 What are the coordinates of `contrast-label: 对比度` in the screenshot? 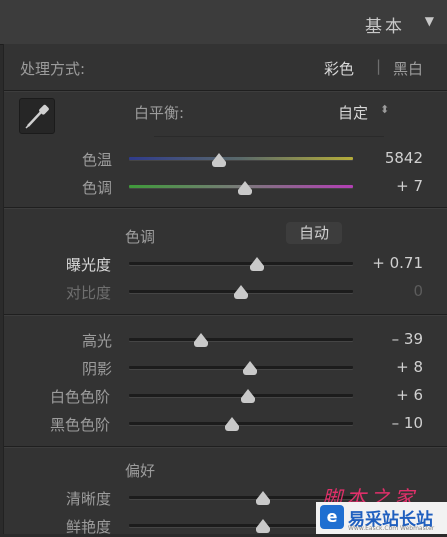 It's located at (89, 293).